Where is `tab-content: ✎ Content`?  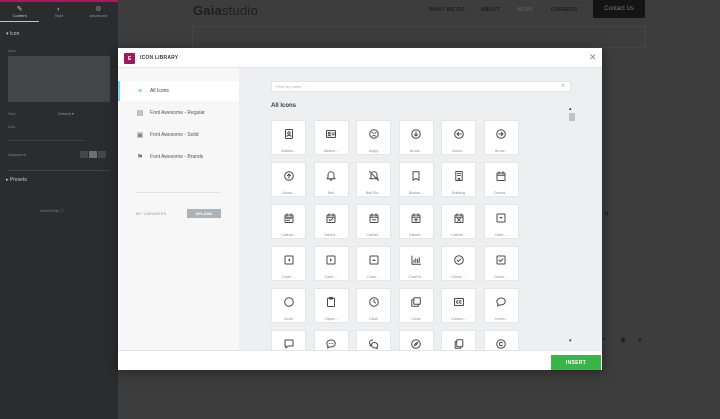 tab-content: ✎ Content is located at coordinates (20, 12).